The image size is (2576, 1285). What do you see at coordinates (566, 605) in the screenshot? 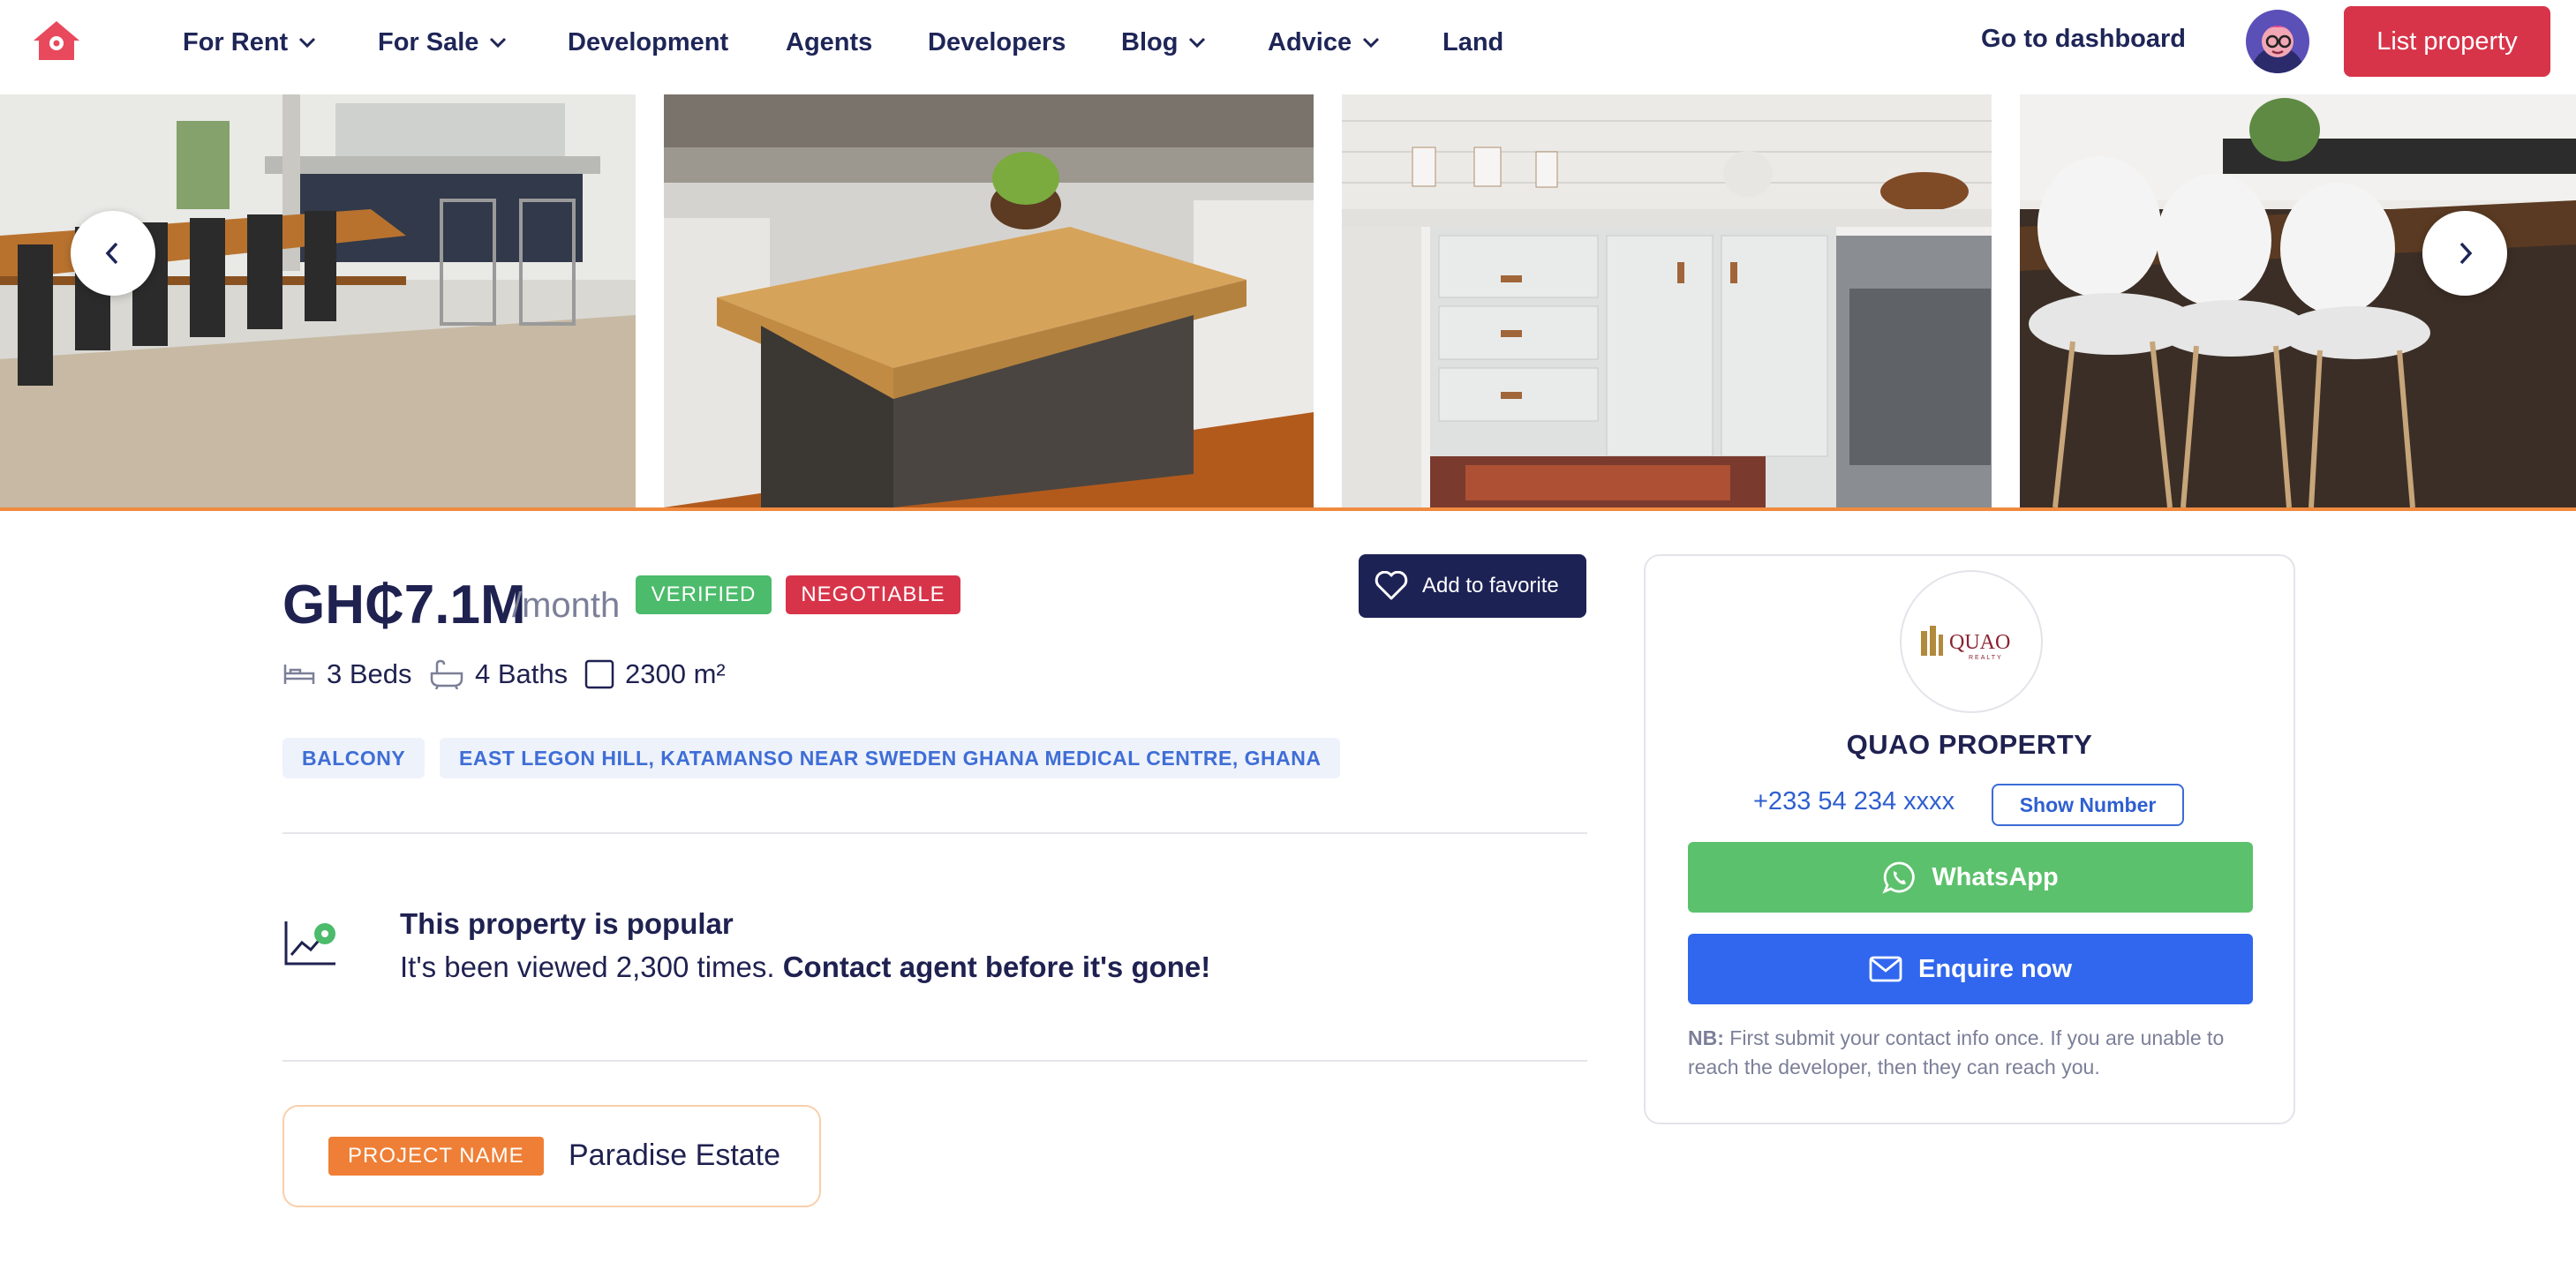
I see `price-period: /month` at bounding box center [566, 605].